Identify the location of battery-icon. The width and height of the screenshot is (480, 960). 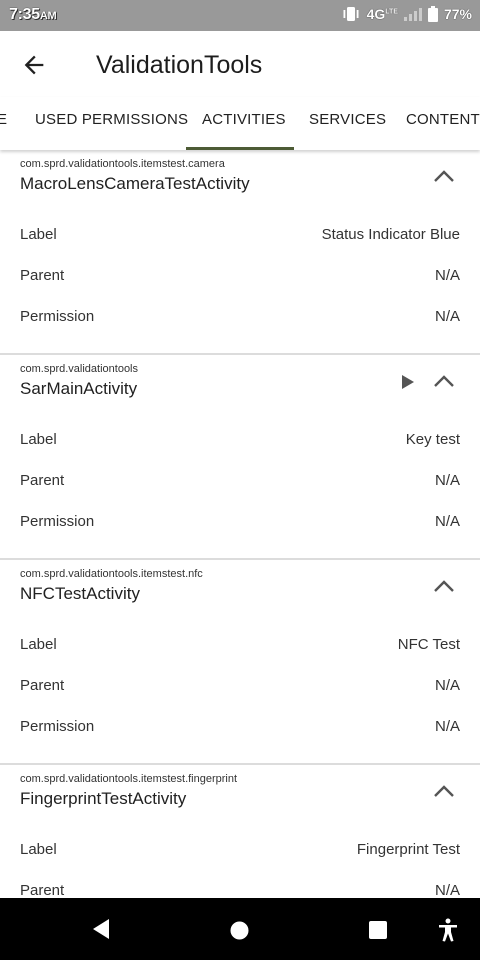
(432, 14).